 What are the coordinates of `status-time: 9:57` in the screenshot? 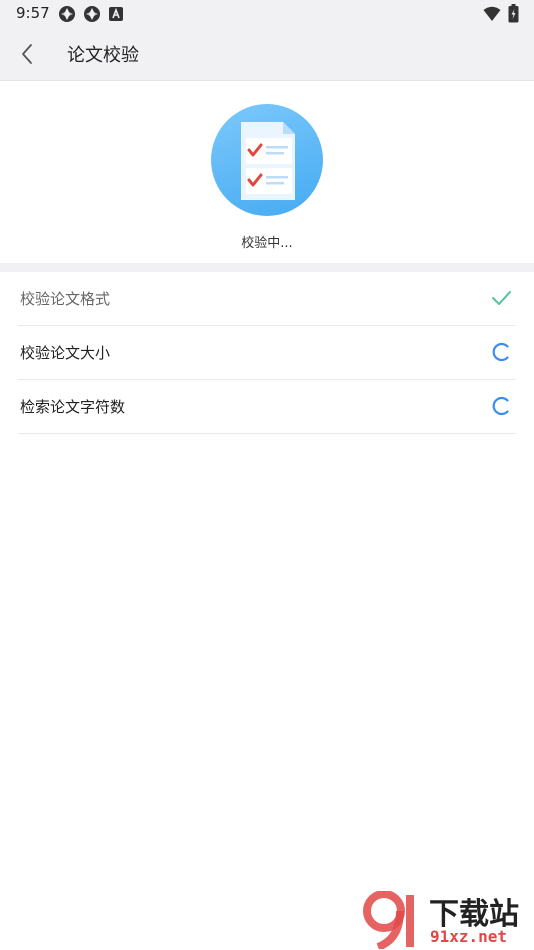 It's located at (33, 13).